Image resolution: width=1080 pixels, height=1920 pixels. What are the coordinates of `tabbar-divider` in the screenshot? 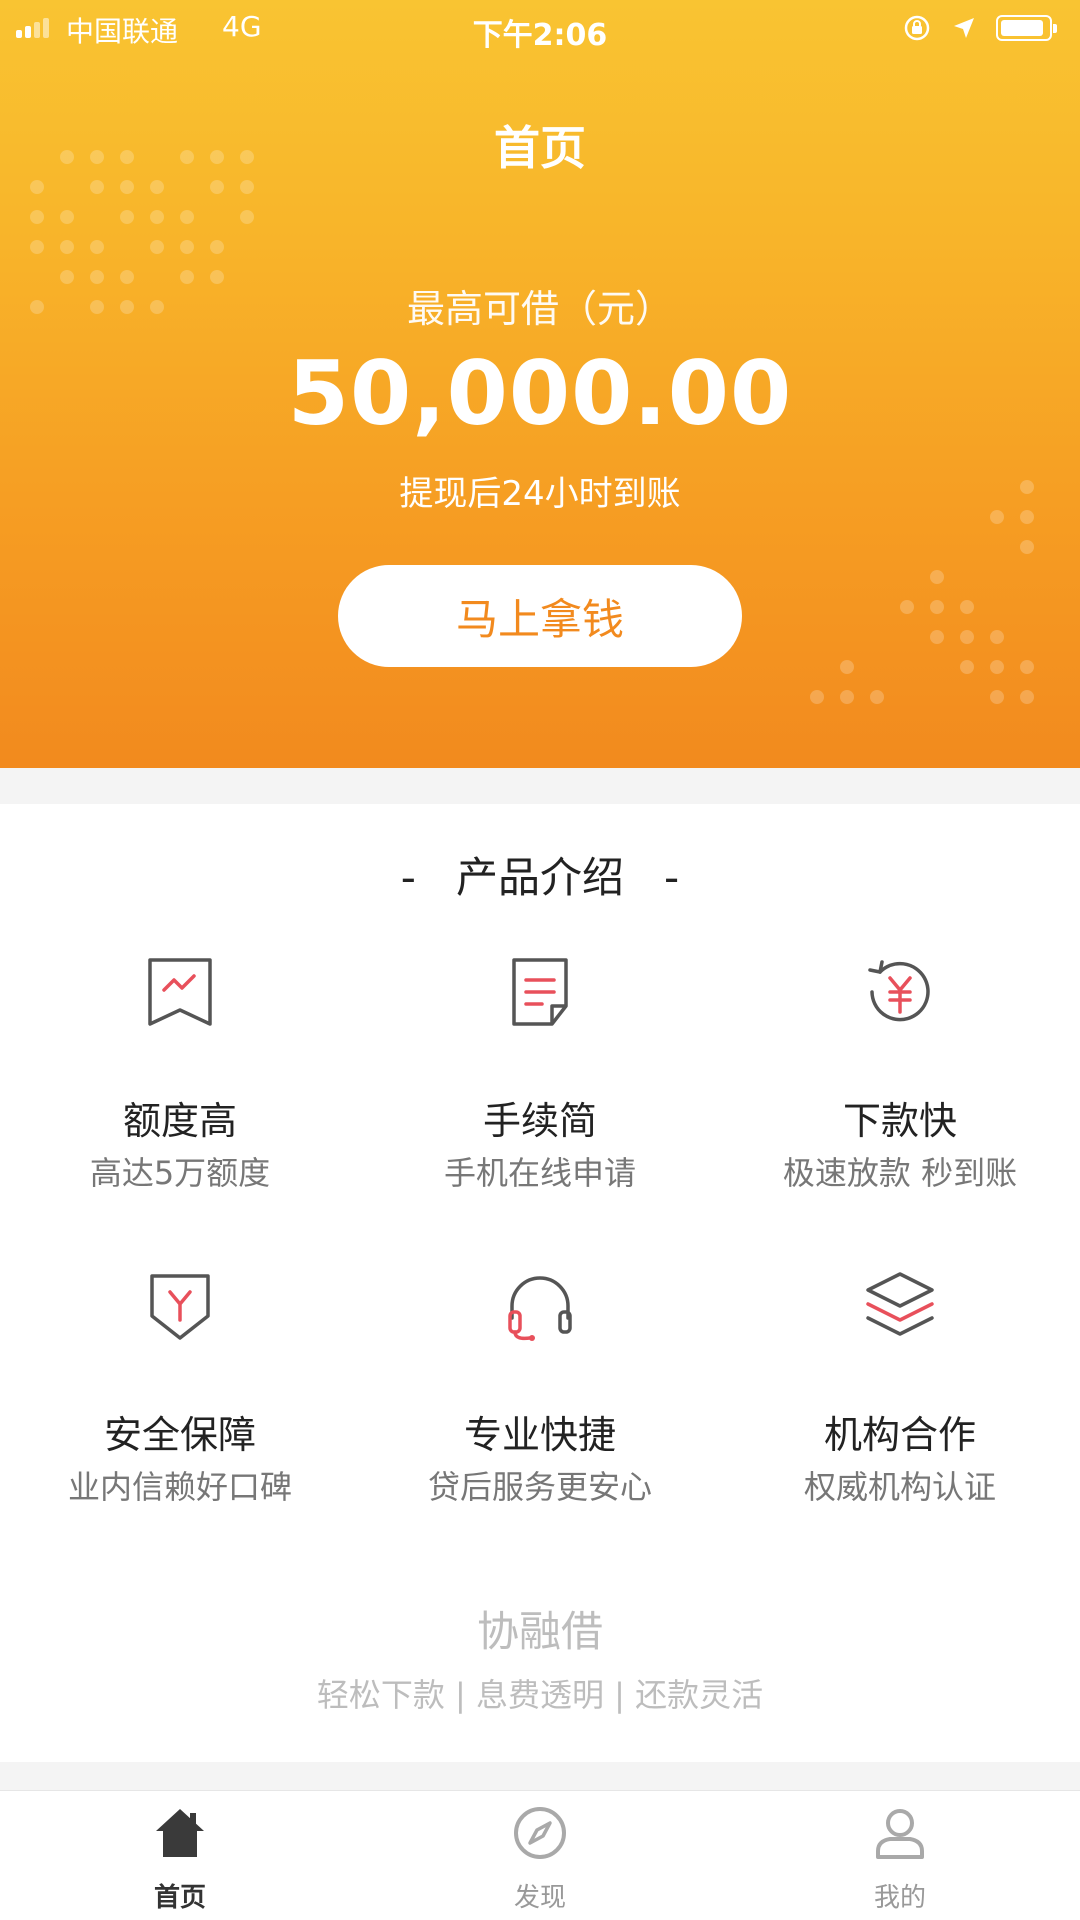 It's located at (540, 1776).